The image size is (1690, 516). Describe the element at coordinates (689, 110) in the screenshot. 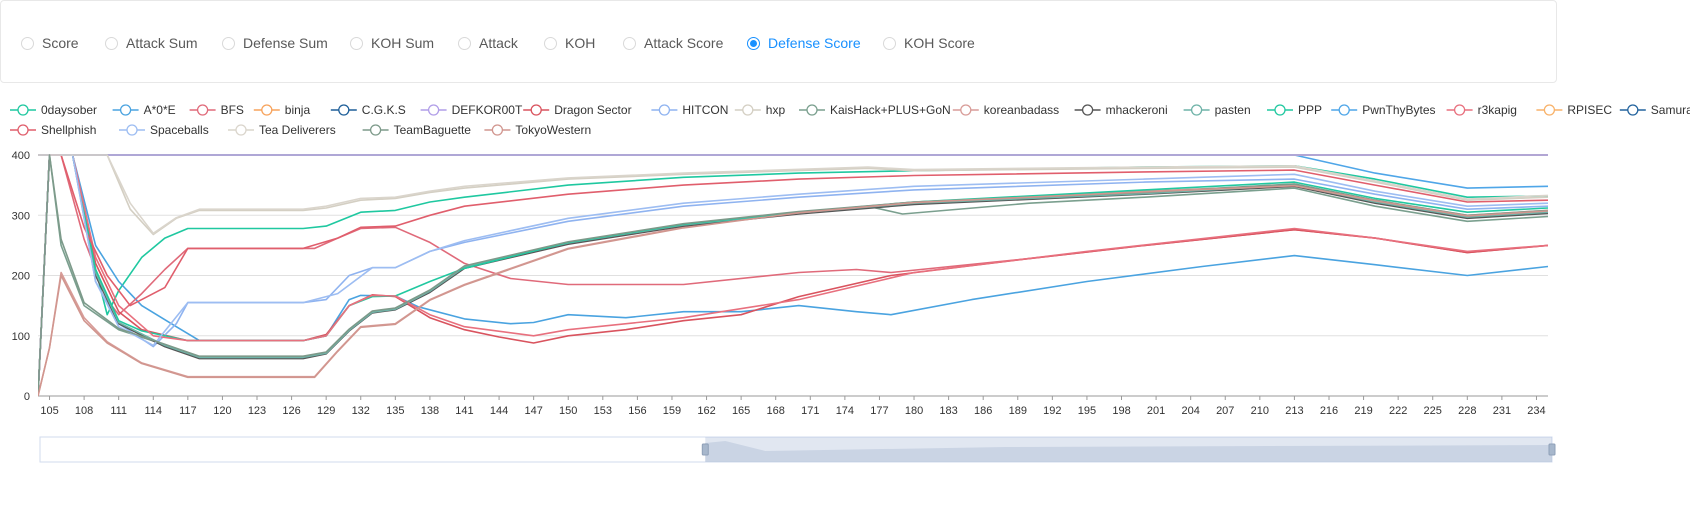

I see `legend-item: HITCON` at that location.